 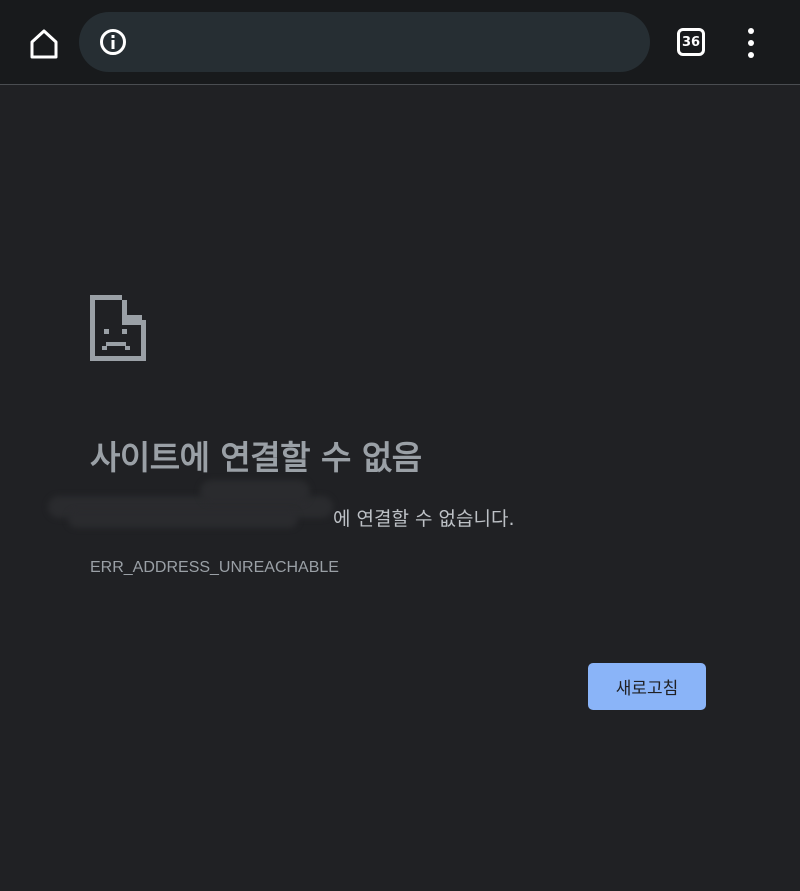 What do you see at coordinates (647, 686) in the screenshot?
I see `reload-button: 새로고침` at bounding box center [647, 686].